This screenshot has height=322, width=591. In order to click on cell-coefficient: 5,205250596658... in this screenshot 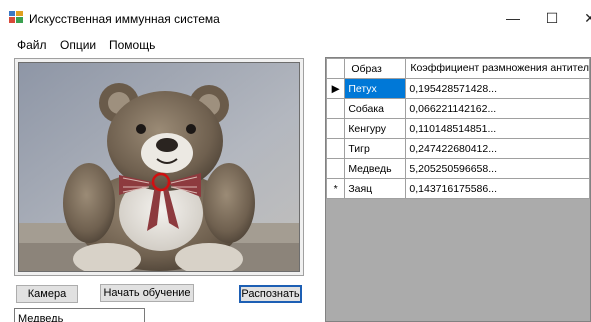, I will do `click(497, 168)`.